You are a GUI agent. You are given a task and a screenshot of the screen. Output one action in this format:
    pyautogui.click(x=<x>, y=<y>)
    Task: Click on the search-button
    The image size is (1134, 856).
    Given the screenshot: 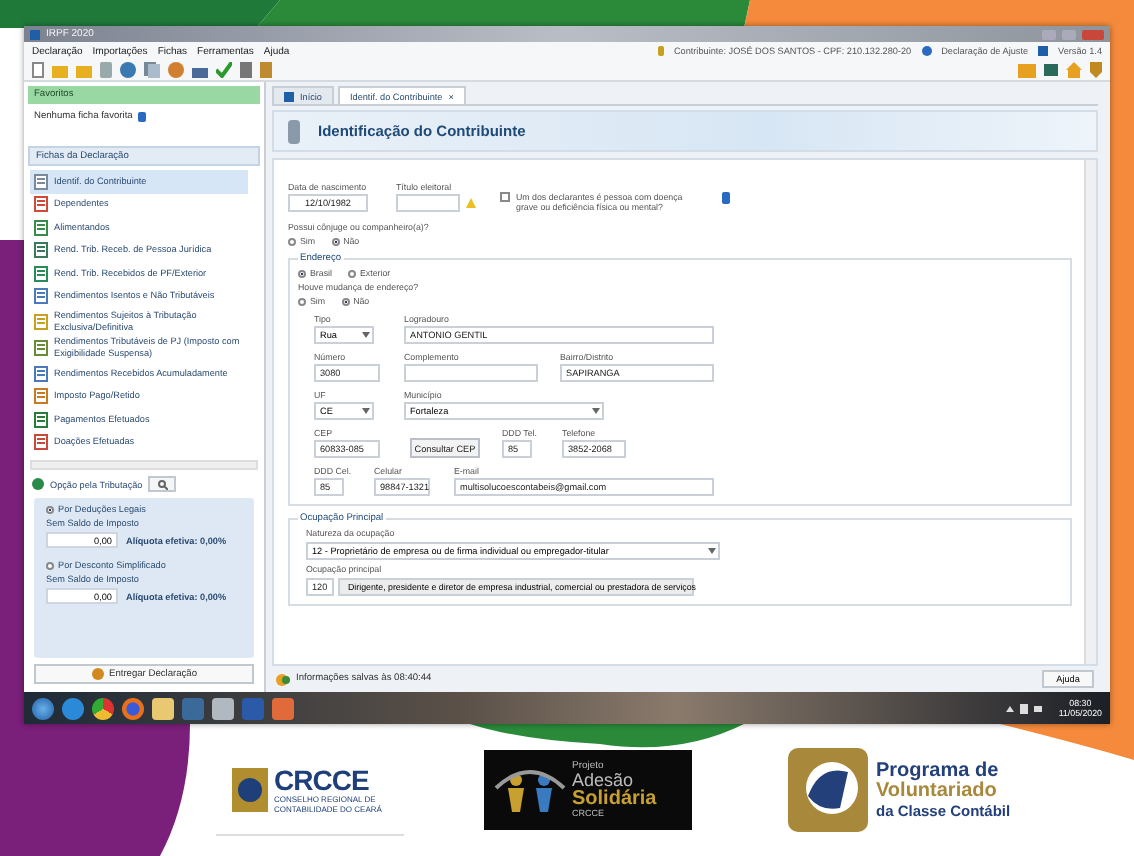 What is the action you would take?
    pyautogui.click(x=162, y=484)
    